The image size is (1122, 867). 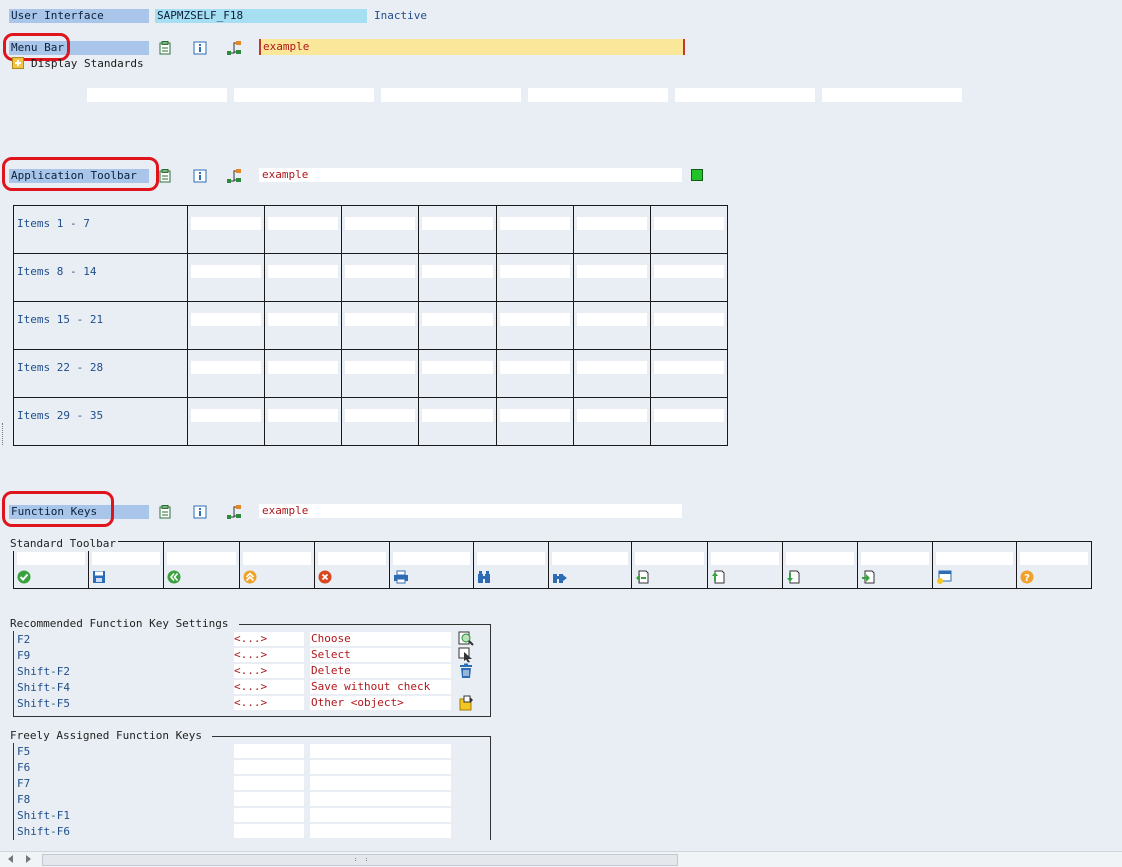 What do you see at coordinates (511, 575) in the screenshot?
I see `find-icon` at bounding box center [511, 575].